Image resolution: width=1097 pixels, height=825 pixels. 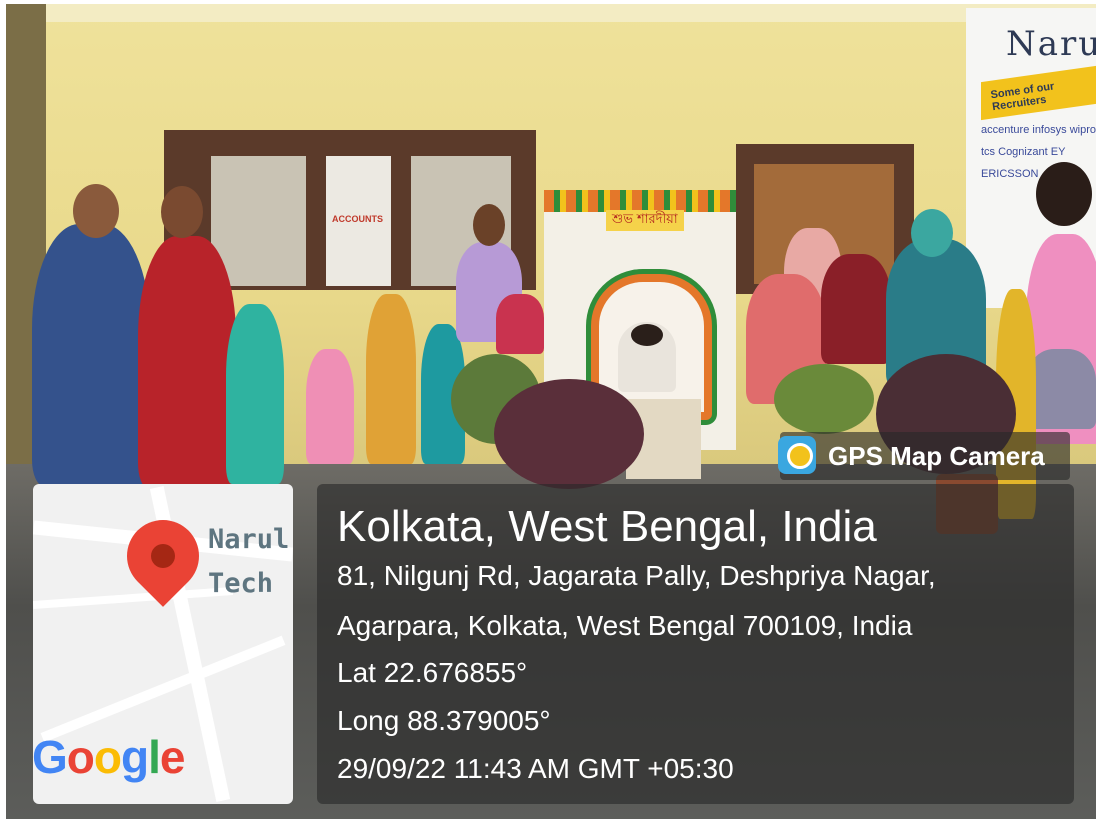 What do you see at coordinates (248, 562) in the screenshot?
I see `map-place-label: Narul Tech` at bounding box center [248, 562].